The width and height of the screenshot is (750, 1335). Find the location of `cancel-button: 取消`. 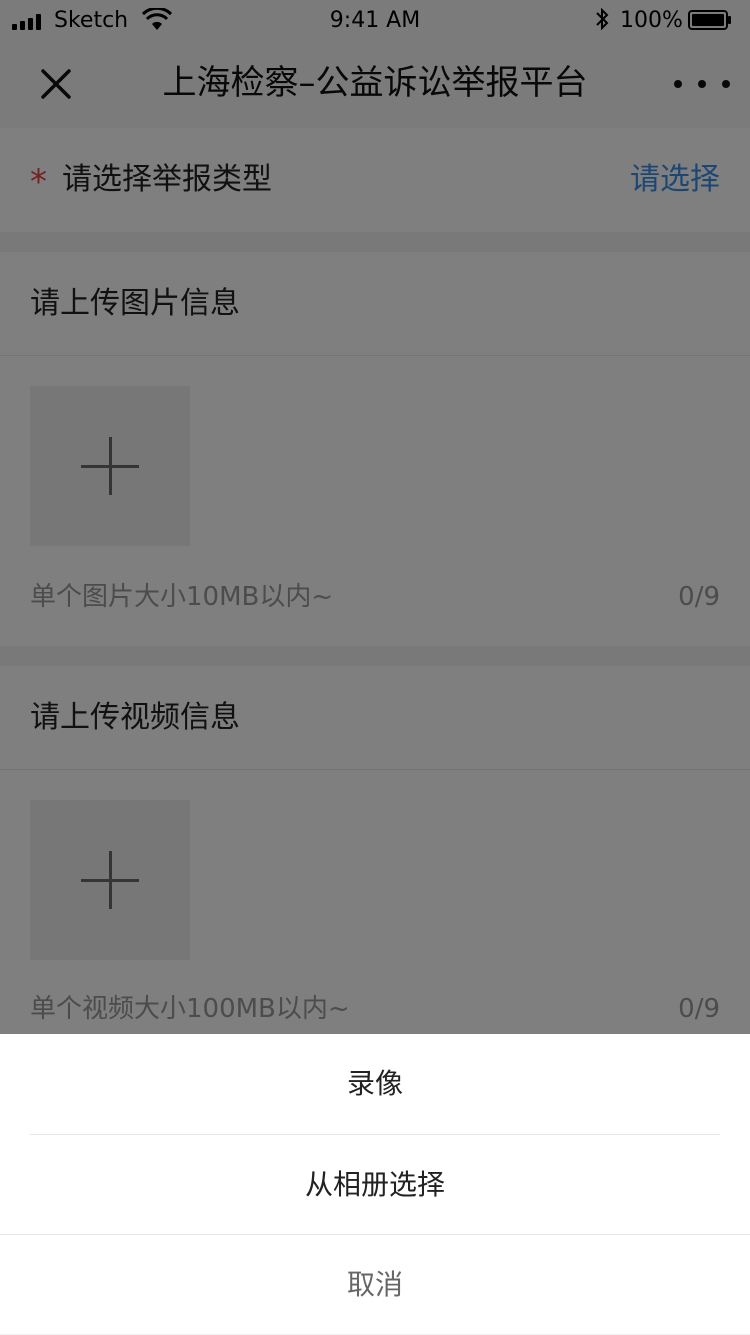

cancel-button: 取消 is located at coordinates (375, 1285).